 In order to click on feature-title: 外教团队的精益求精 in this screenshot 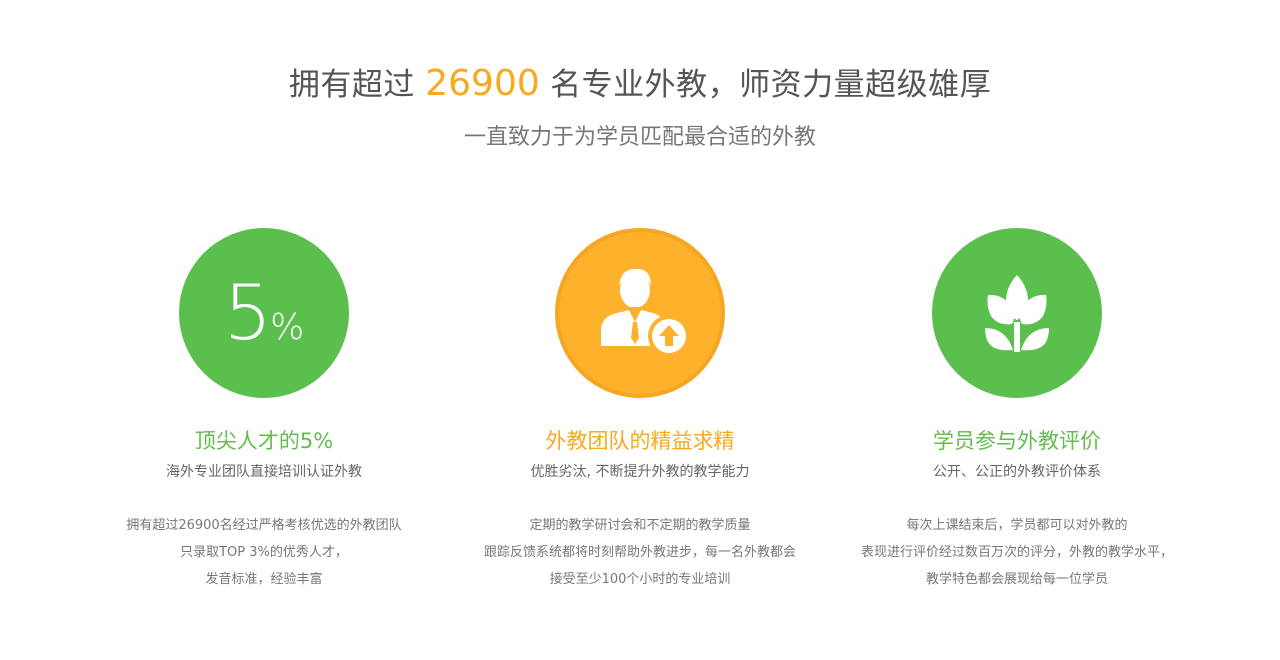, I will do `click(640, 441)`.